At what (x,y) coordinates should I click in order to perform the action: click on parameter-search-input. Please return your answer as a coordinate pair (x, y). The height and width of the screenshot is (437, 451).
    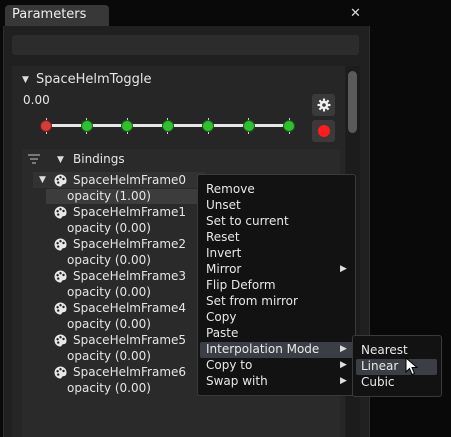
    Looking at the image, I should click on (185, 45).